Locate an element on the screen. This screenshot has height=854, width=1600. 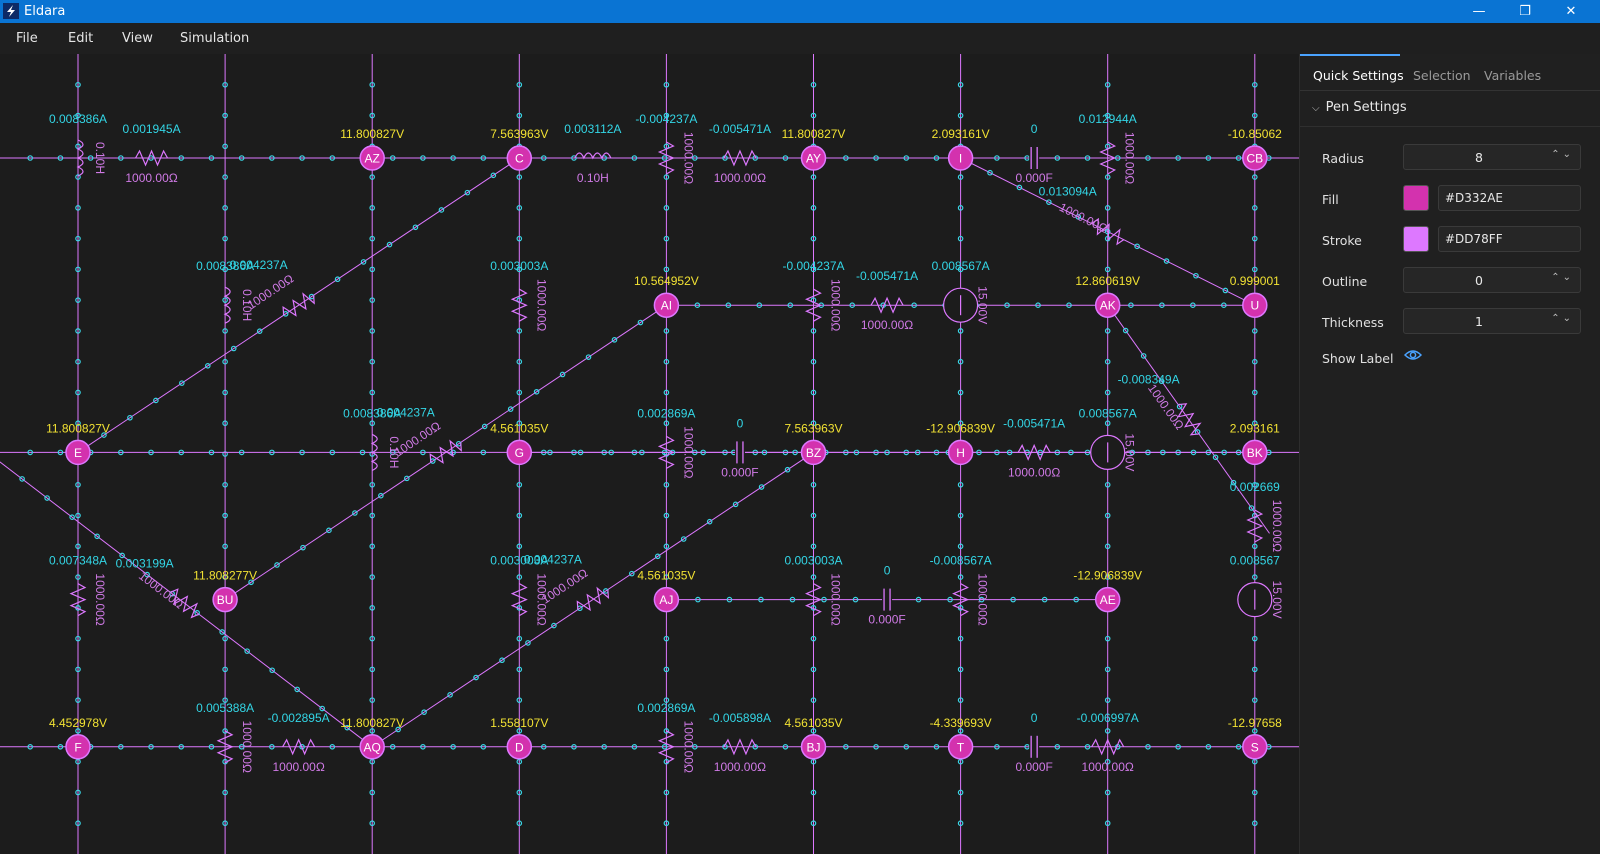
tab-quick-settings: Quick Settings is located at coordinates (1358, 75).